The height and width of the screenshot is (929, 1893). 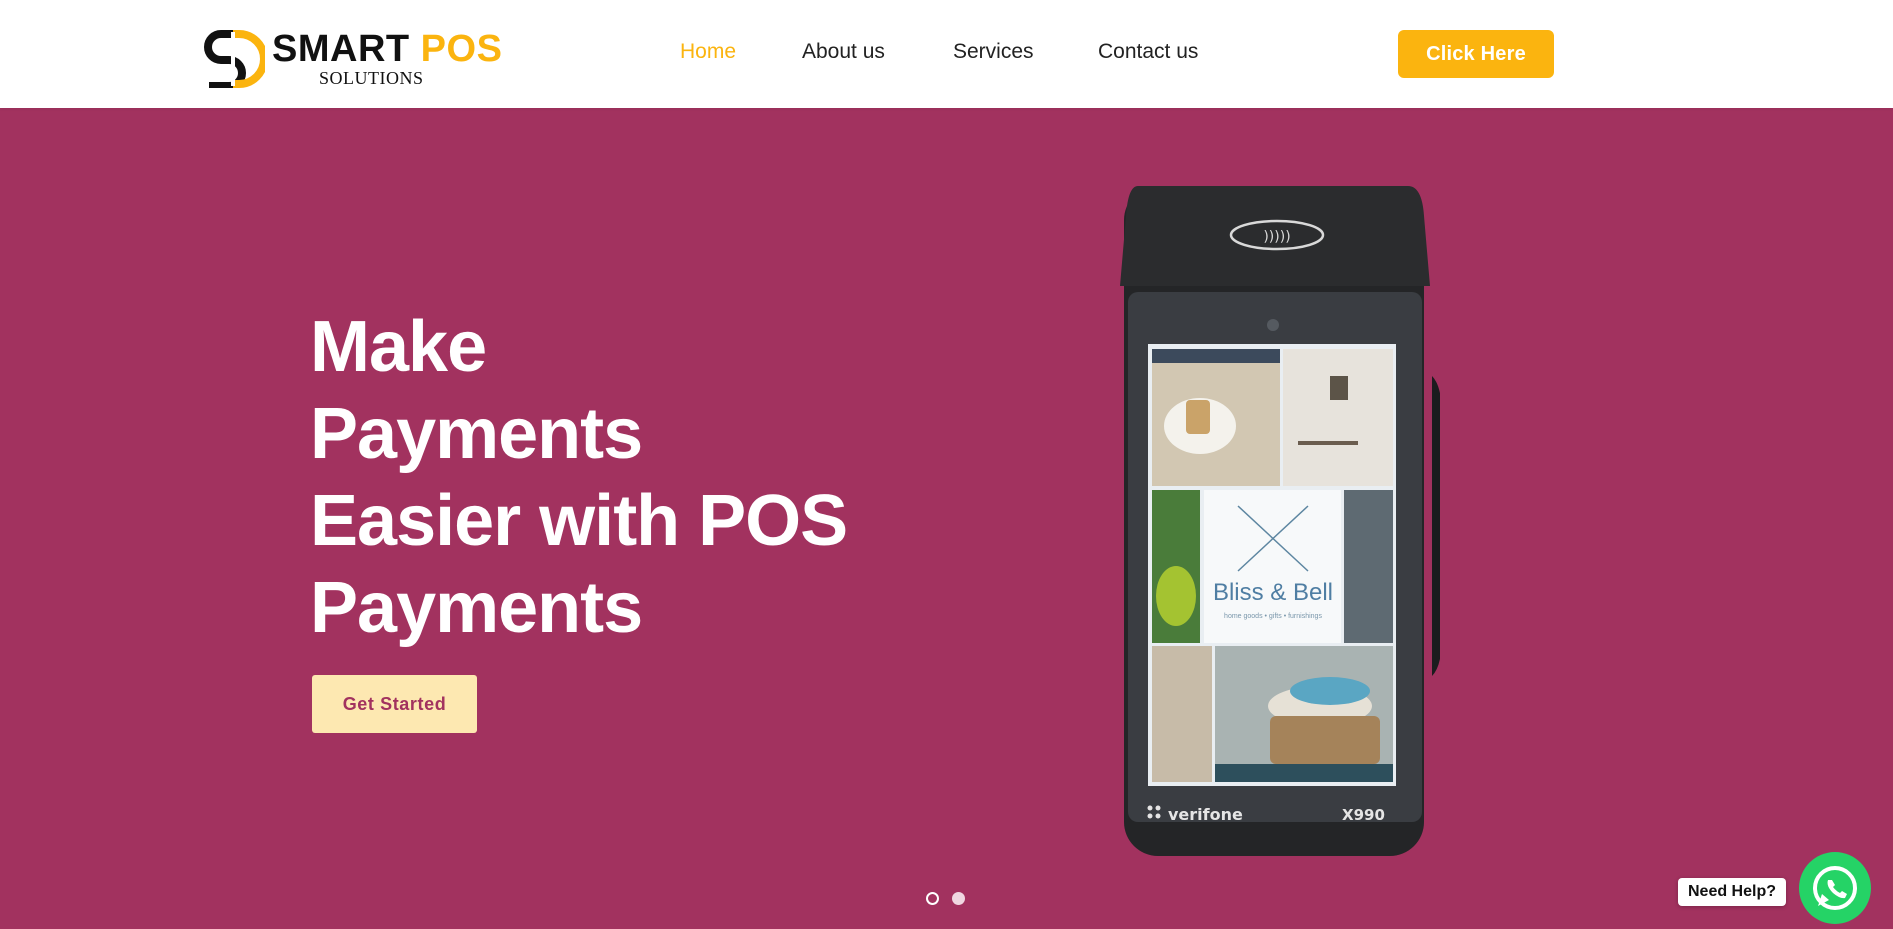 I want to click on whatsapp-icon, so click(x=1835, y=888).